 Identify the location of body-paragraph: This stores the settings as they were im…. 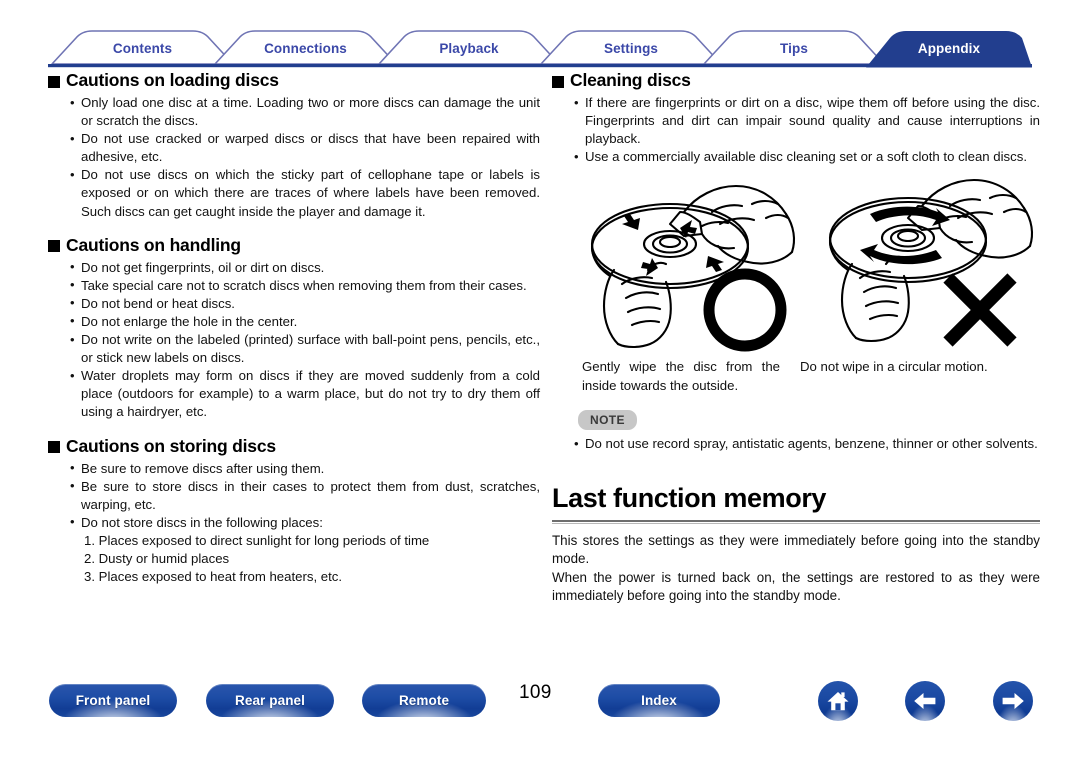
(796, 549).